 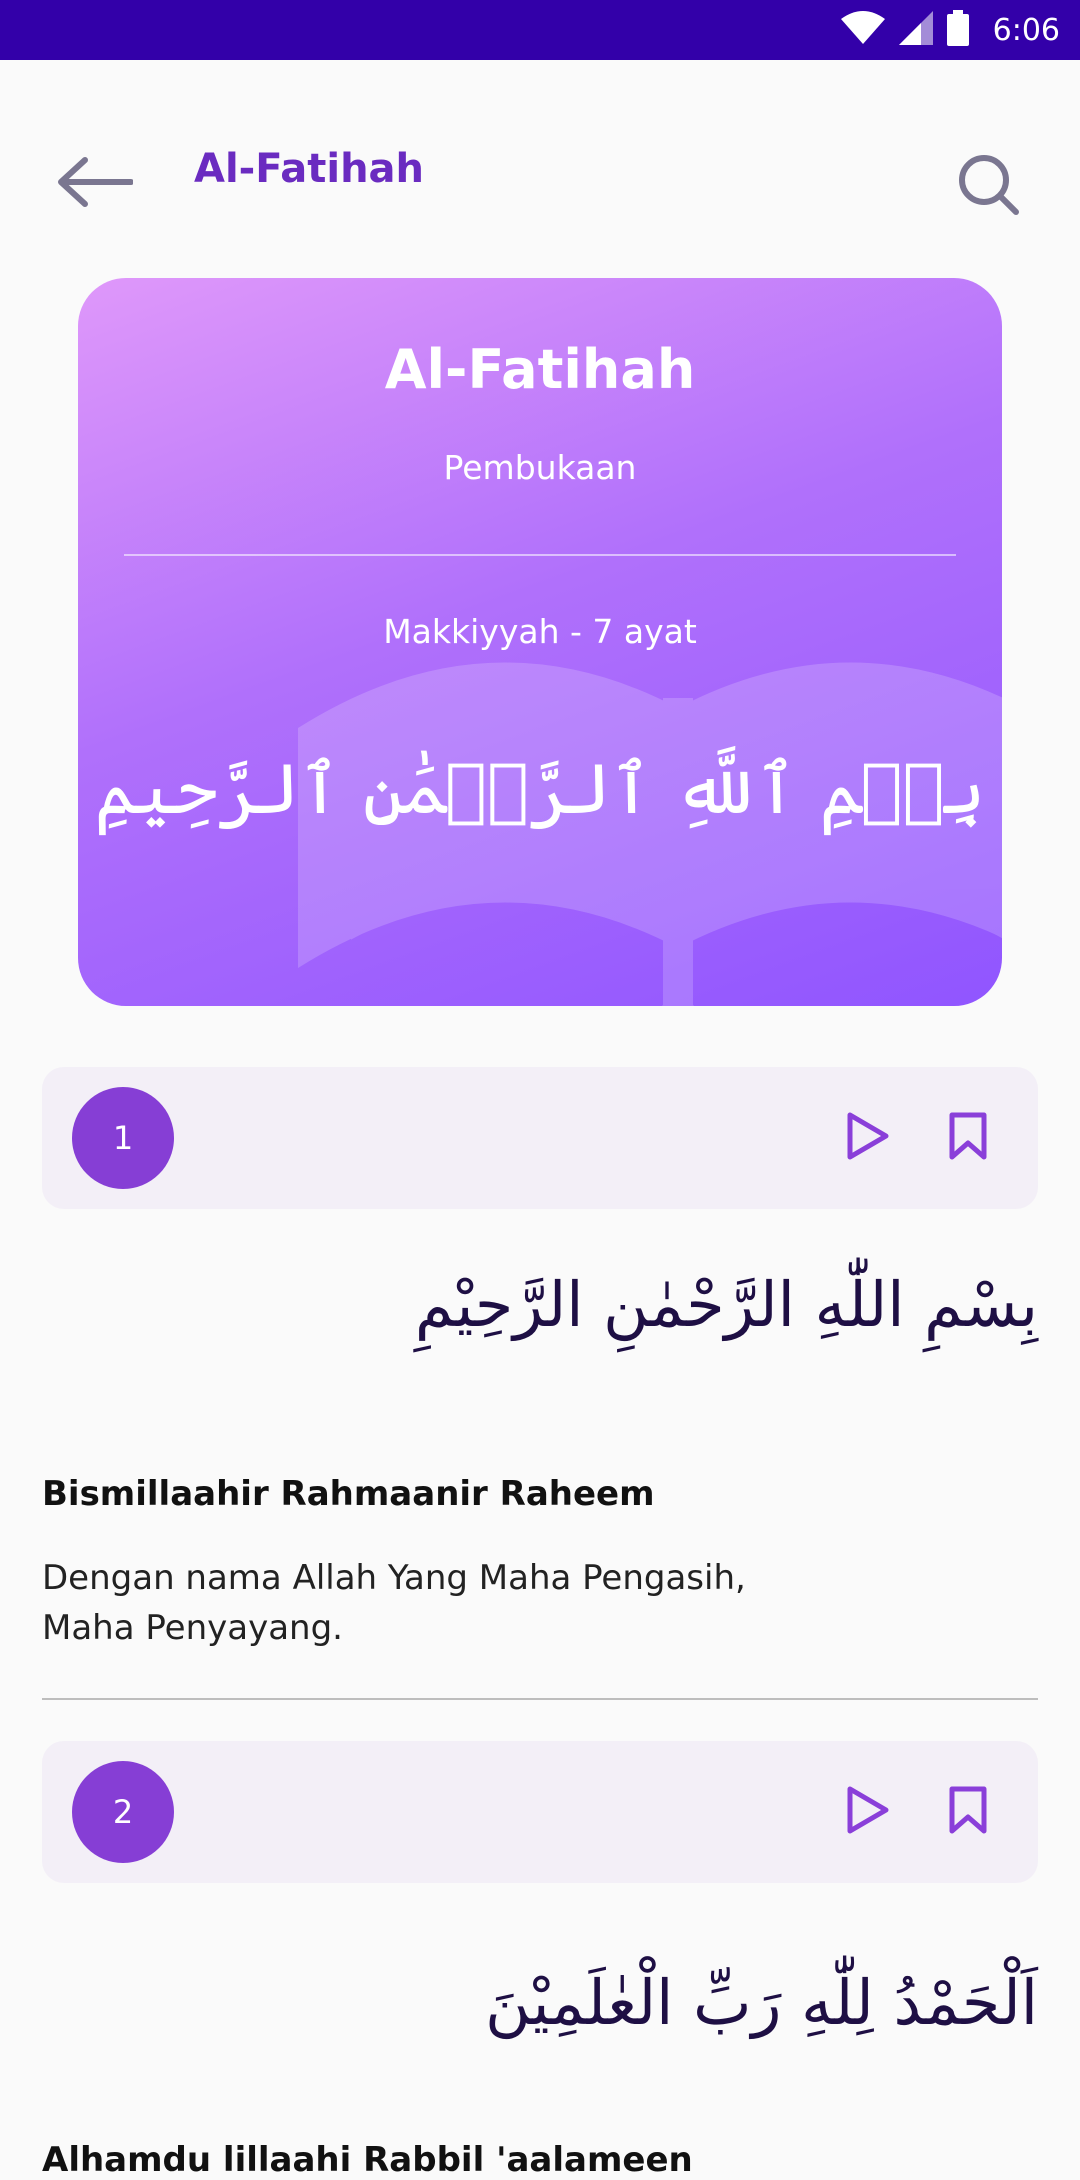 What do you see at coordinates (862, 30) in the screenshot?
I see `wifi-icon` at bounding box center [862, 30].